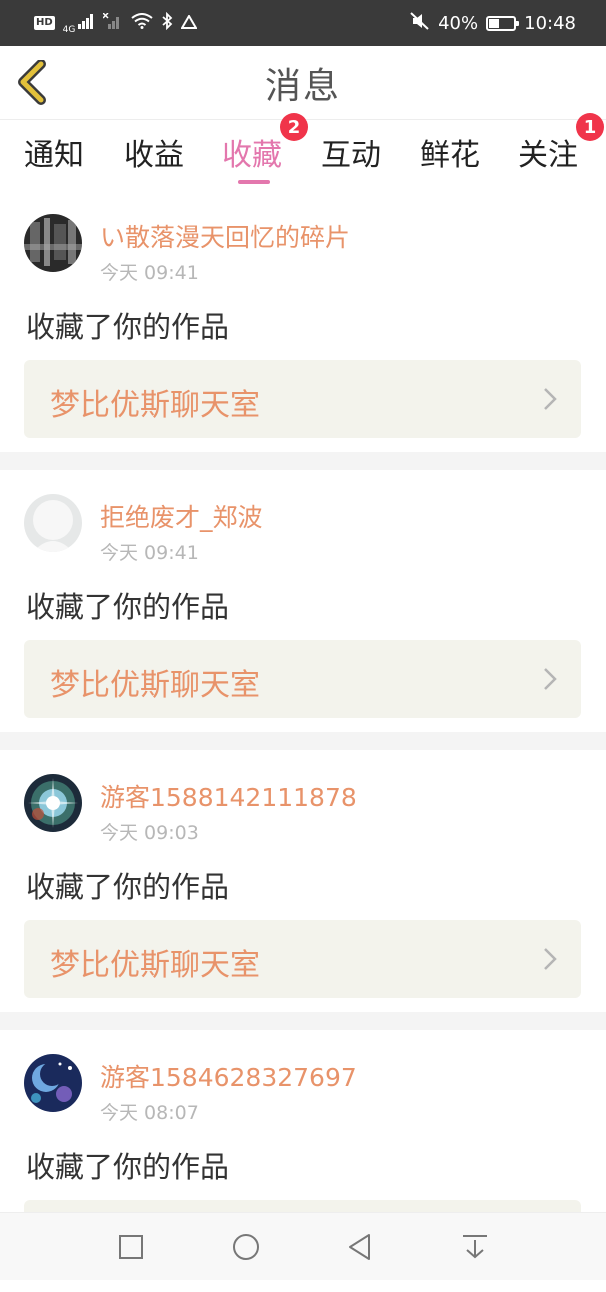  I want to click on signal-icon, so click(86, 23).